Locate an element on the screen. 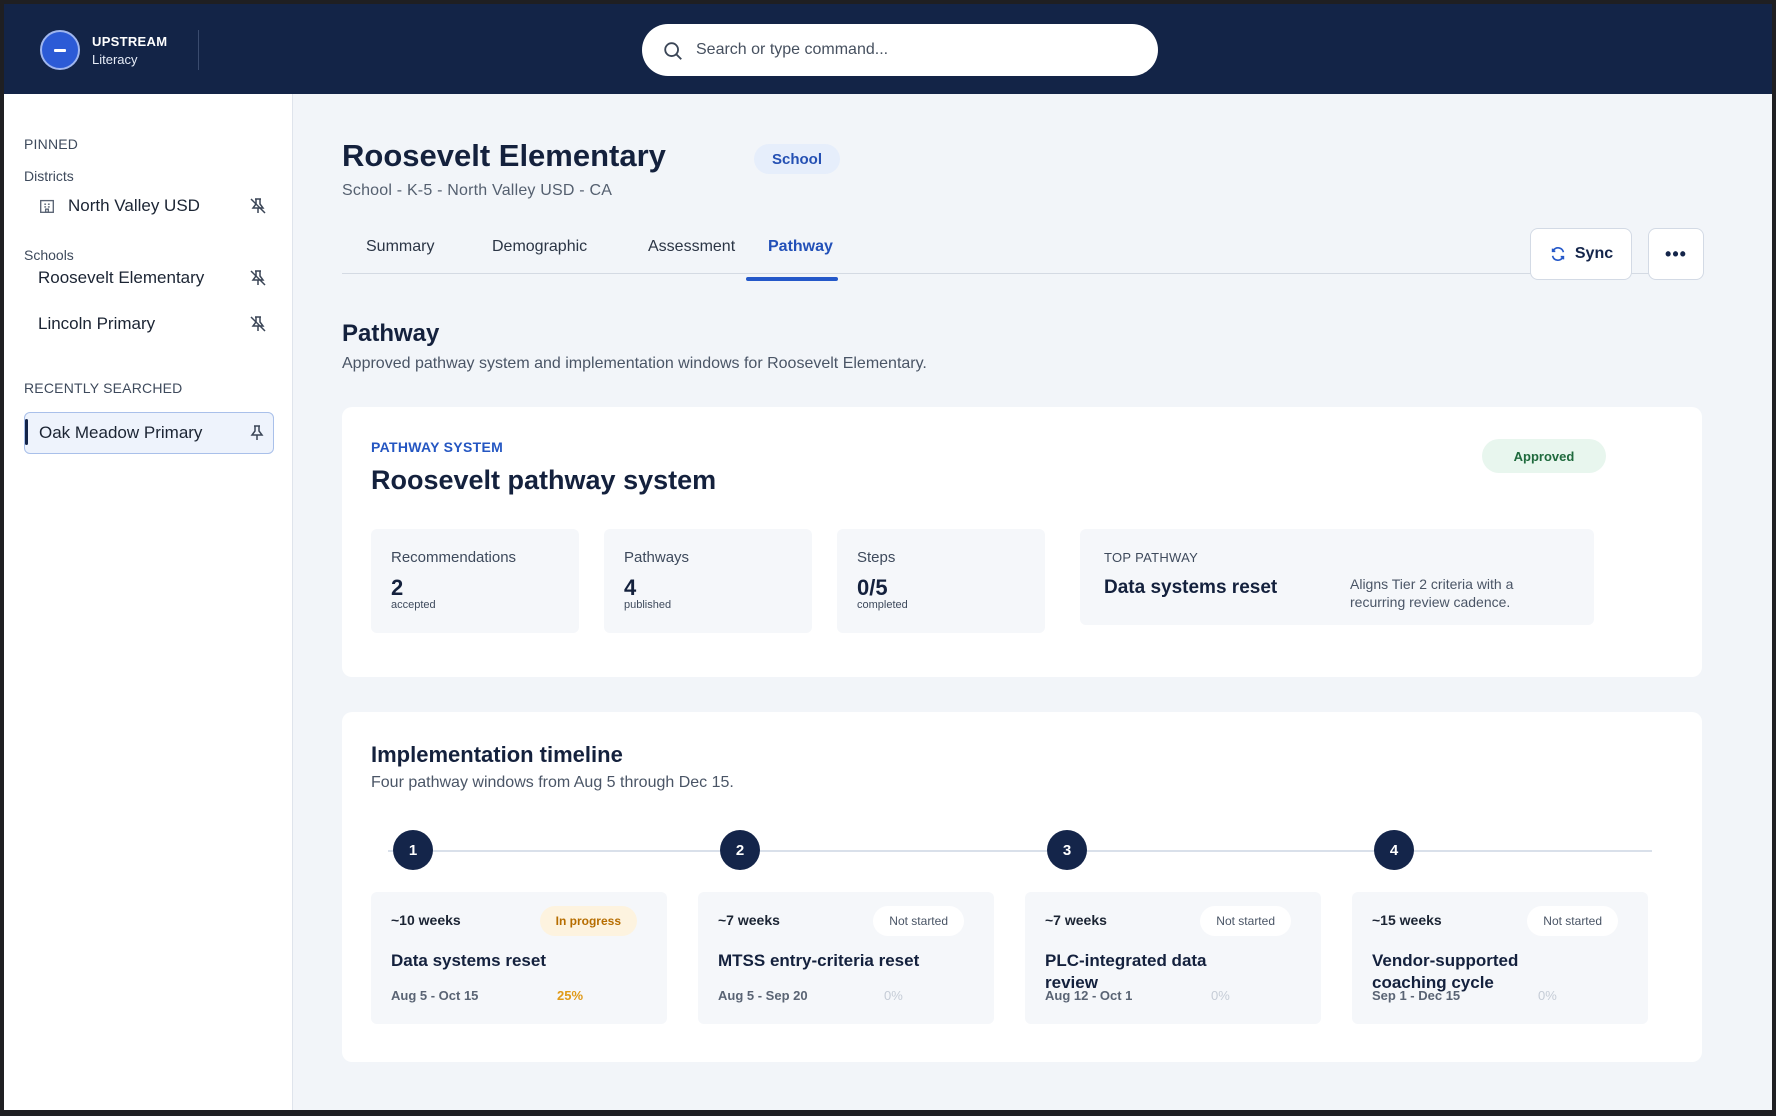  tab-demographic: Demographic is located at coordinates (539, 247).